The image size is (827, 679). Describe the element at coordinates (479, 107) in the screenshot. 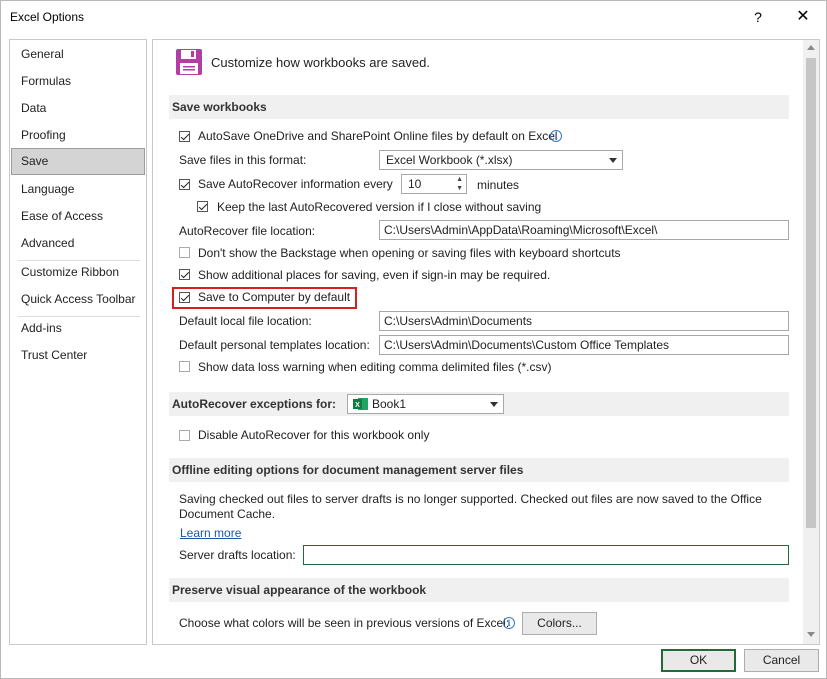

I see `section-save-workbooks: Save workbooks` at that location.